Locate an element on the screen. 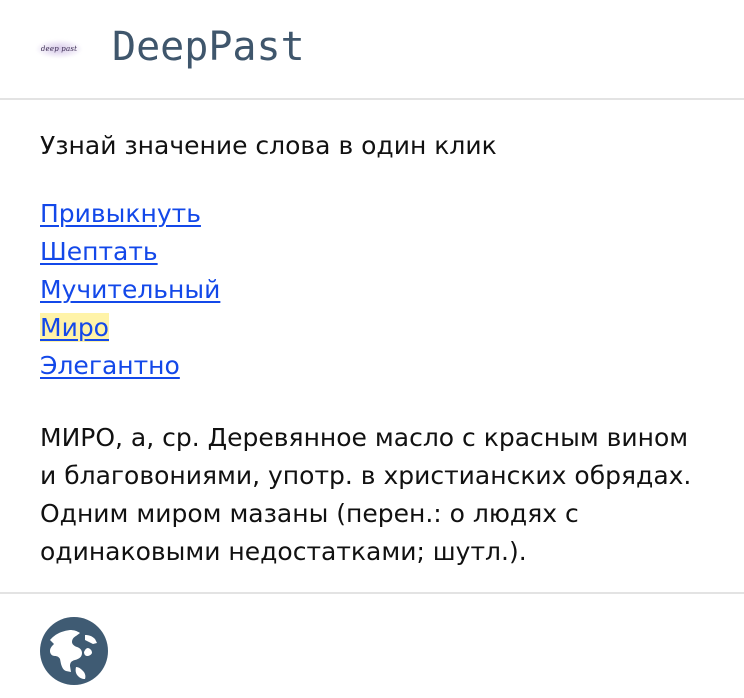 The image size is (744, 698). list-item: Миро is located at coordinates (372, 328).